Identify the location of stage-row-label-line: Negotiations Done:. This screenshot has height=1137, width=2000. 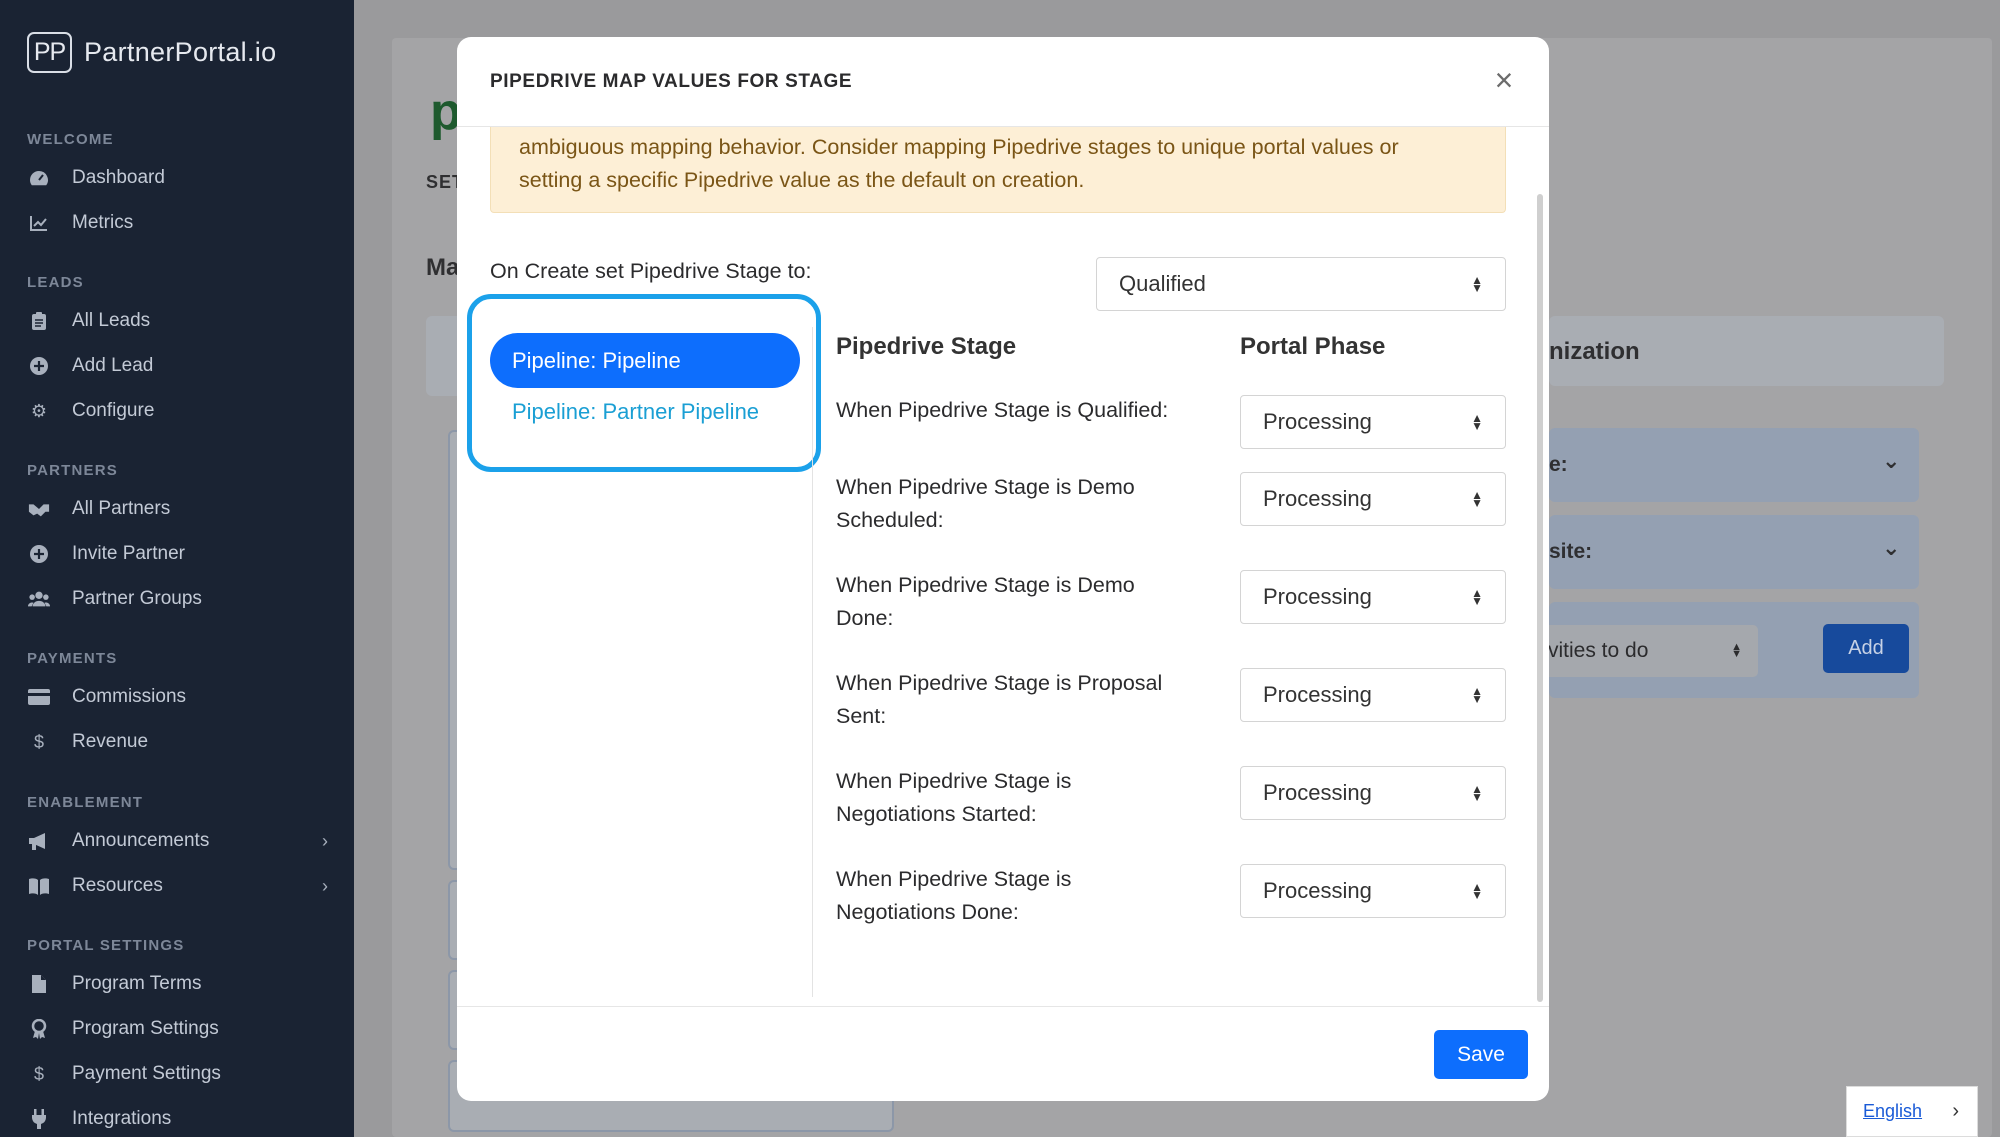
(927, 911).